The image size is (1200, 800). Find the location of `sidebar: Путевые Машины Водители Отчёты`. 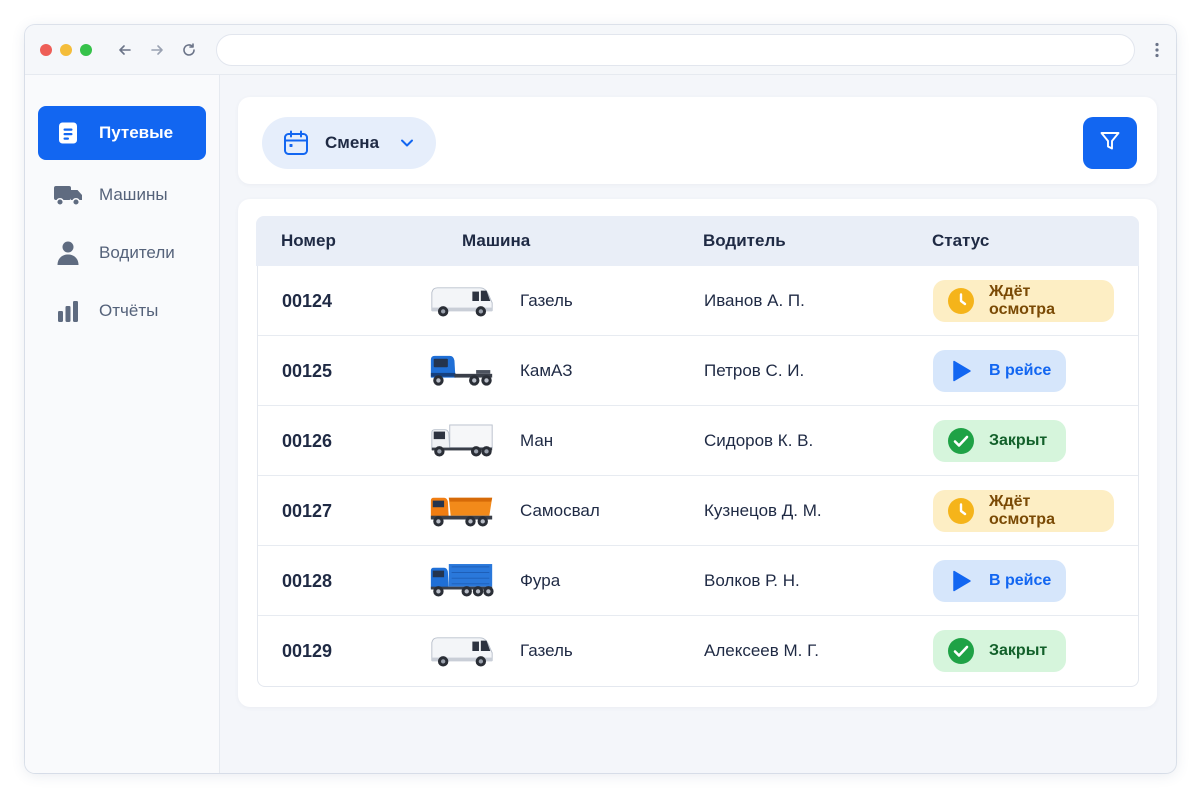

sidebar: Путевые Машины Водители Отчёты is located at coordinates (122, 424).